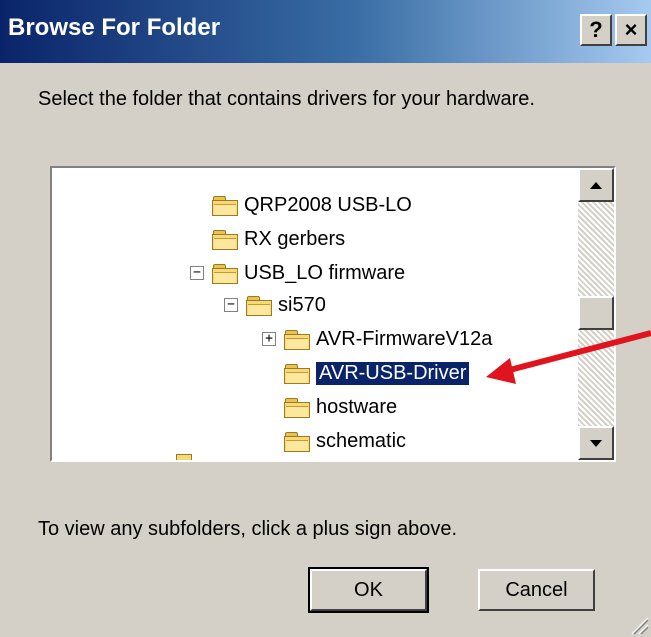 The image size is (651, 637). I want to click on partial-folder-icon, so click(184, 457).